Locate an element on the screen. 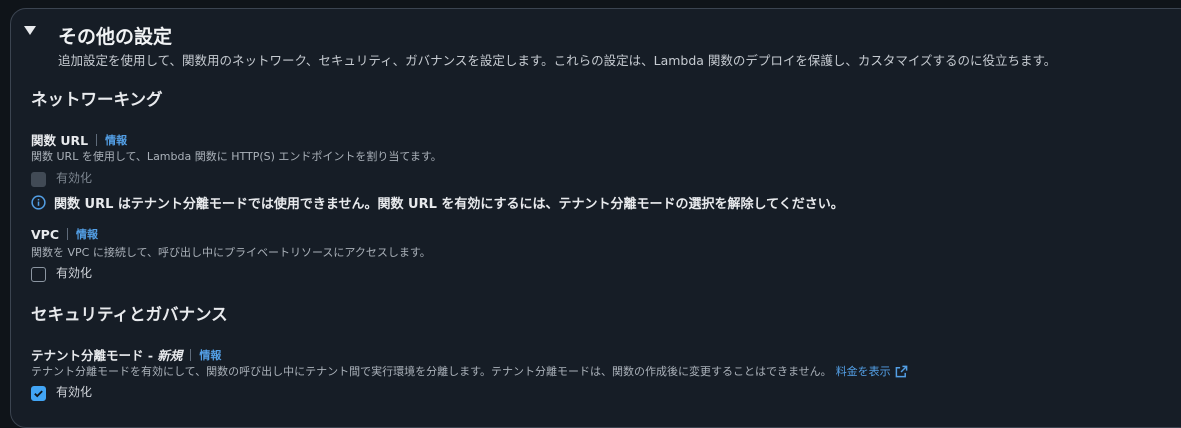  function-url-checkbox-label: 有効化 is located at coordinates (74, 178).